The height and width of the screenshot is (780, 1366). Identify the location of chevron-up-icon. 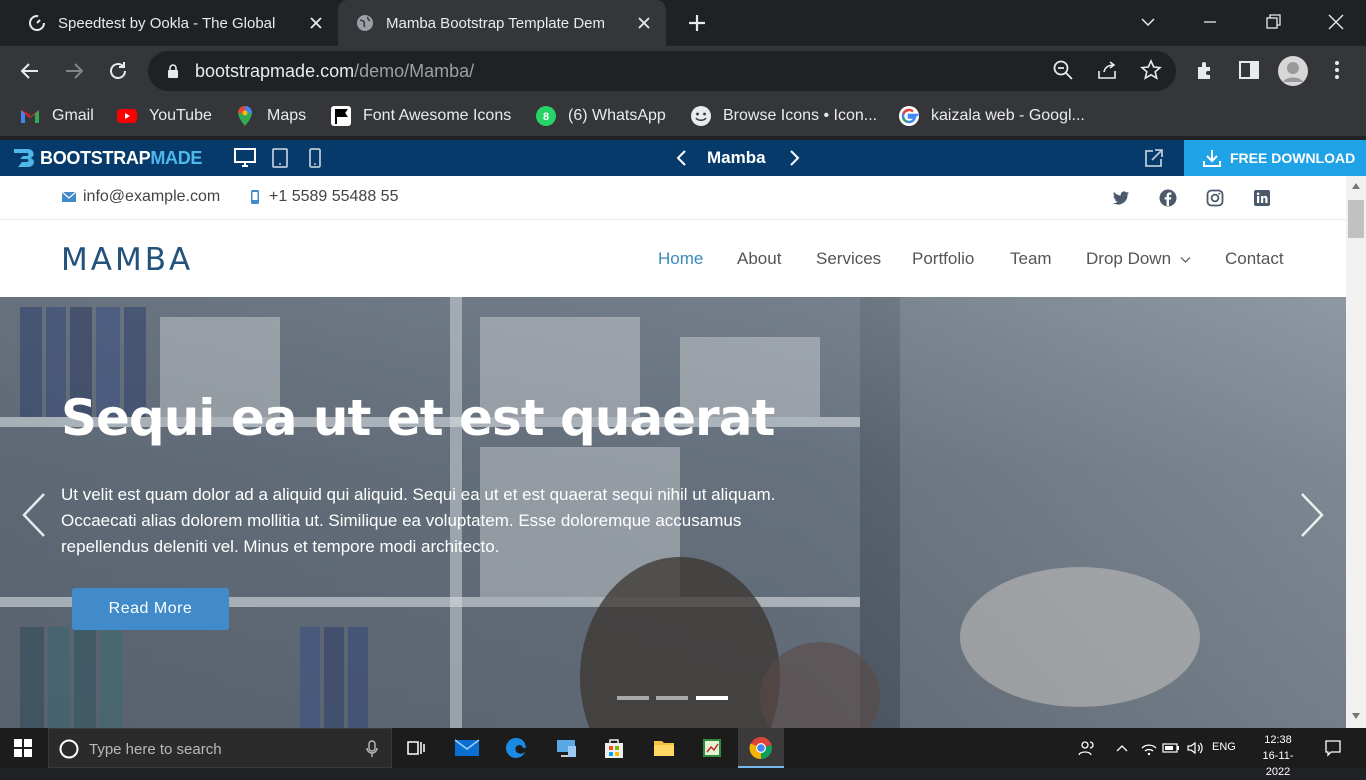
(1122, 748).